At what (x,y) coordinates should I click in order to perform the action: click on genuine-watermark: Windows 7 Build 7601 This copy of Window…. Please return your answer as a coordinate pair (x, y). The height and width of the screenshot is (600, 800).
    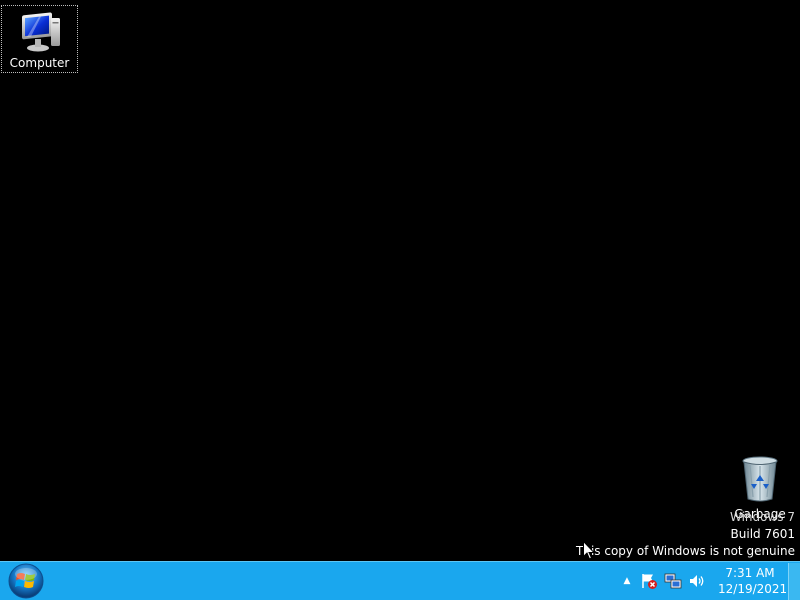
    Looking at the image, I should click on (685, 534).